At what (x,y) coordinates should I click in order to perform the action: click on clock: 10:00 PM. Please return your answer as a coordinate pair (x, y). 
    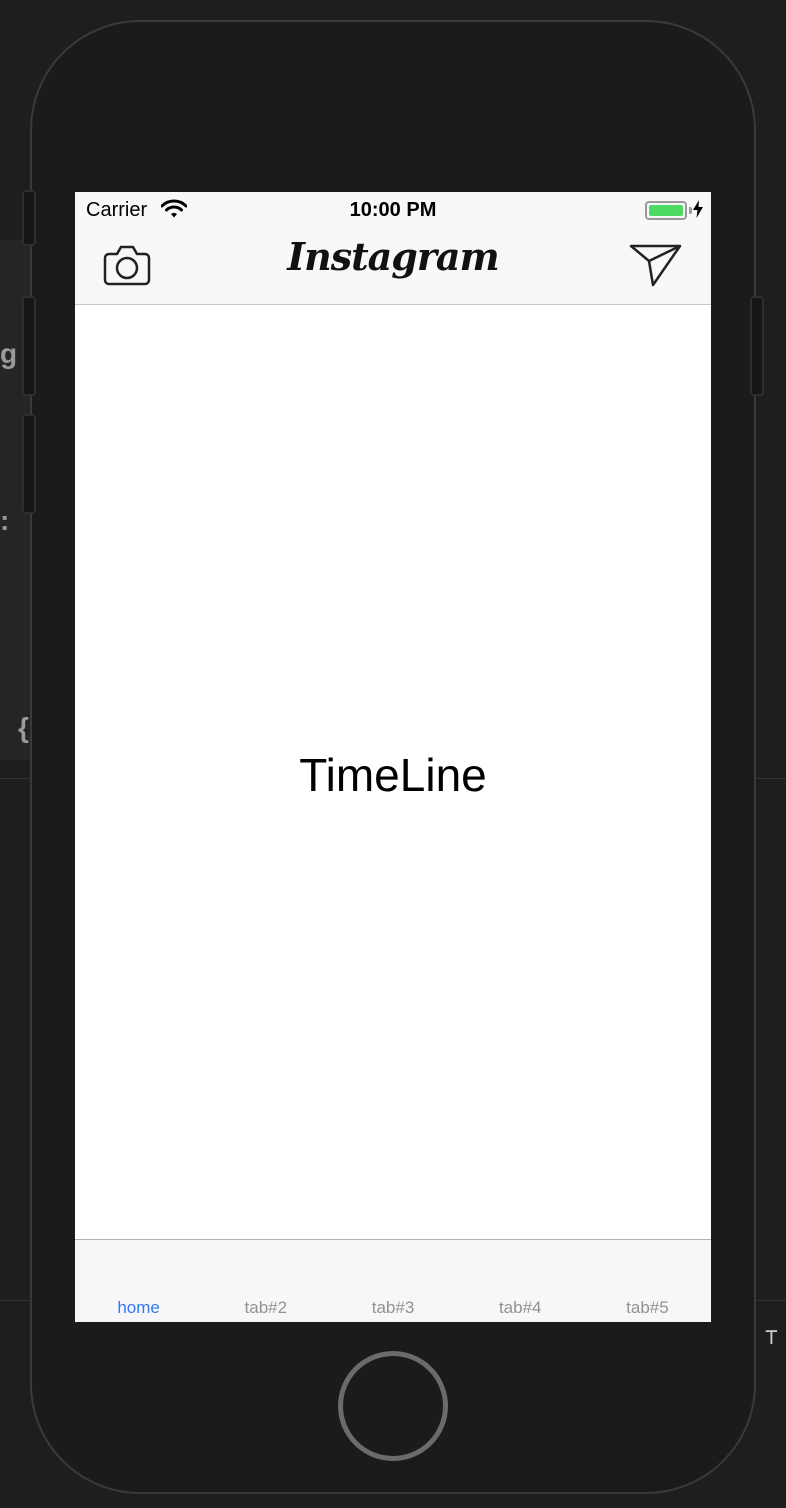
    Looking at the image, I should click on (393, 210).